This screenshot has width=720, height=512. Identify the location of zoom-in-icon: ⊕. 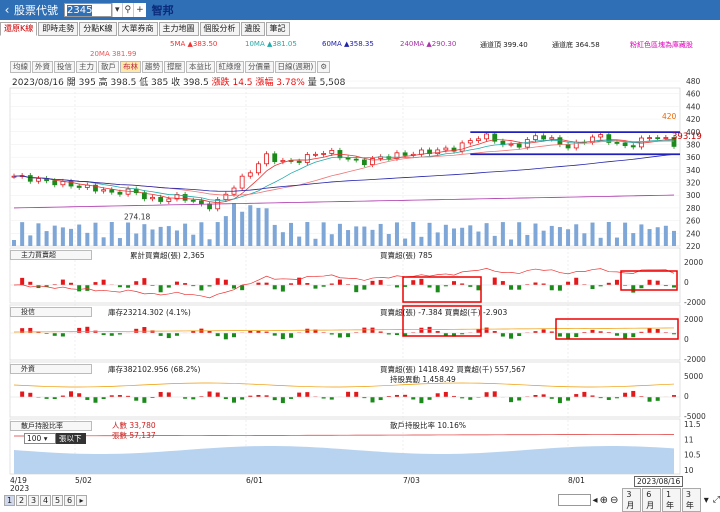
(604, 500).